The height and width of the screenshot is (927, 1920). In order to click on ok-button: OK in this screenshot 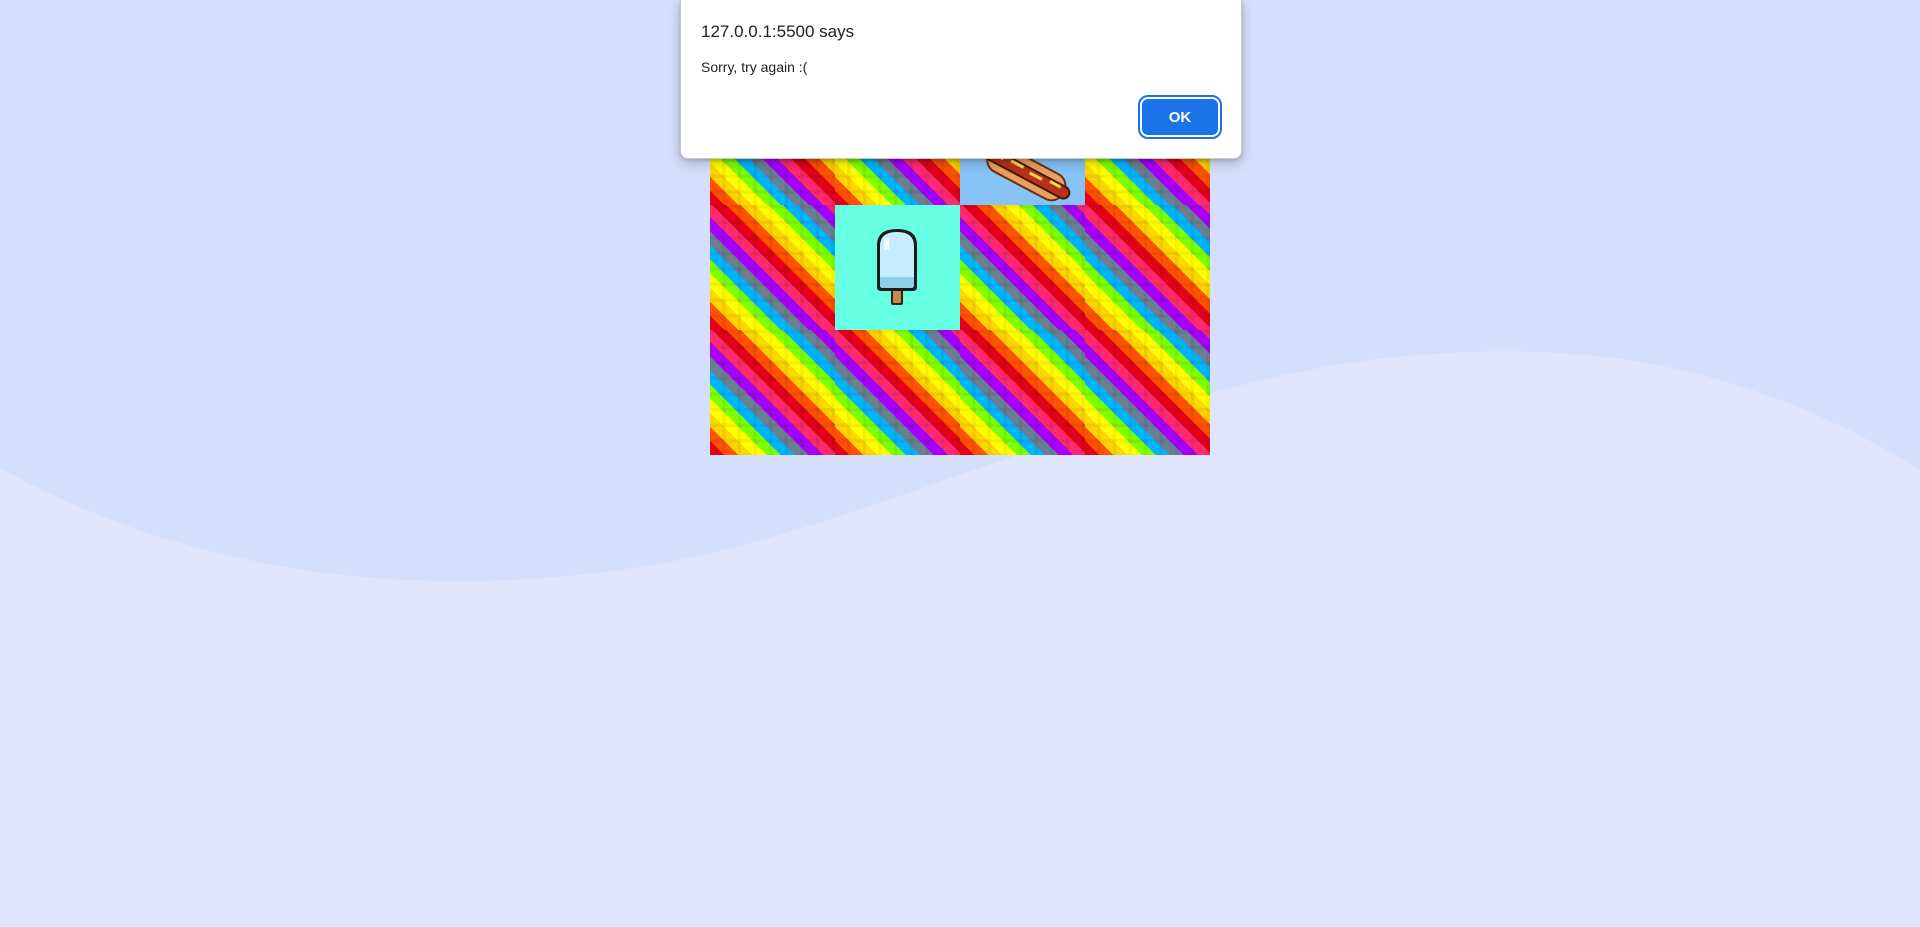, I will do `click(1180, 117)`.